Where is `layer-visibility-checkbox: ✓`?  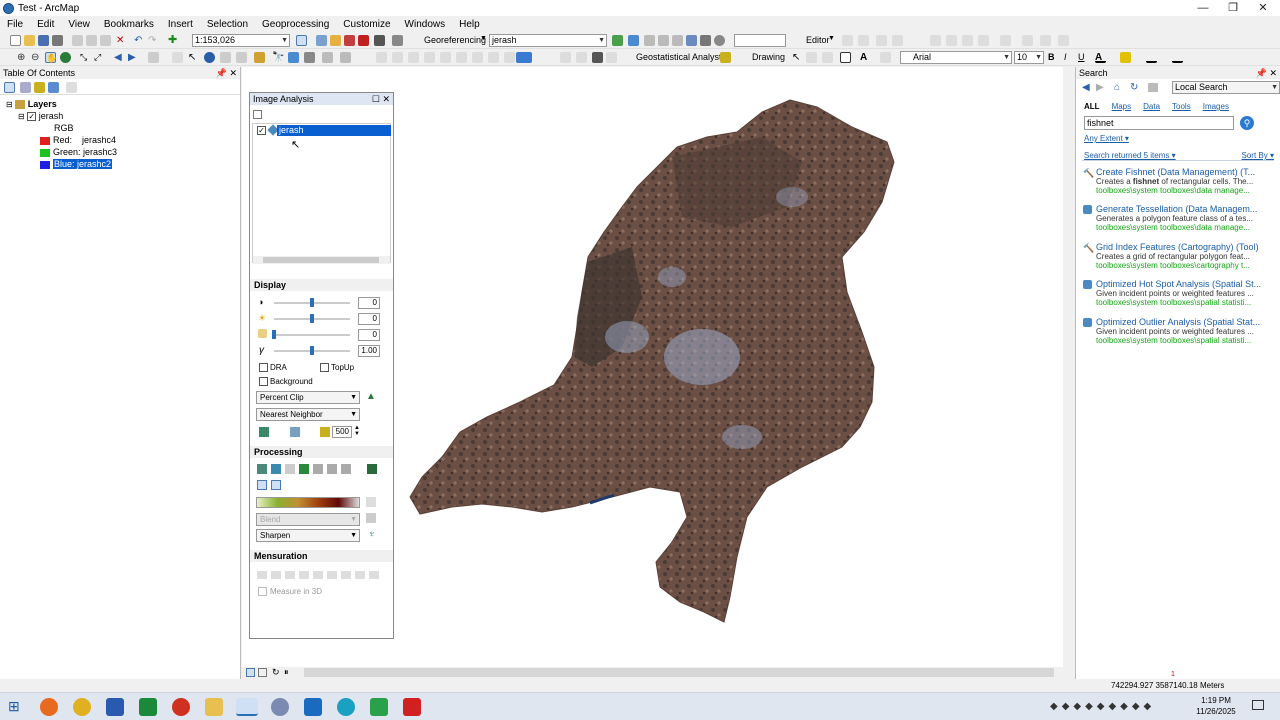 layer-visibility-checkbox: ✓ is located at coordinates (32, 117).